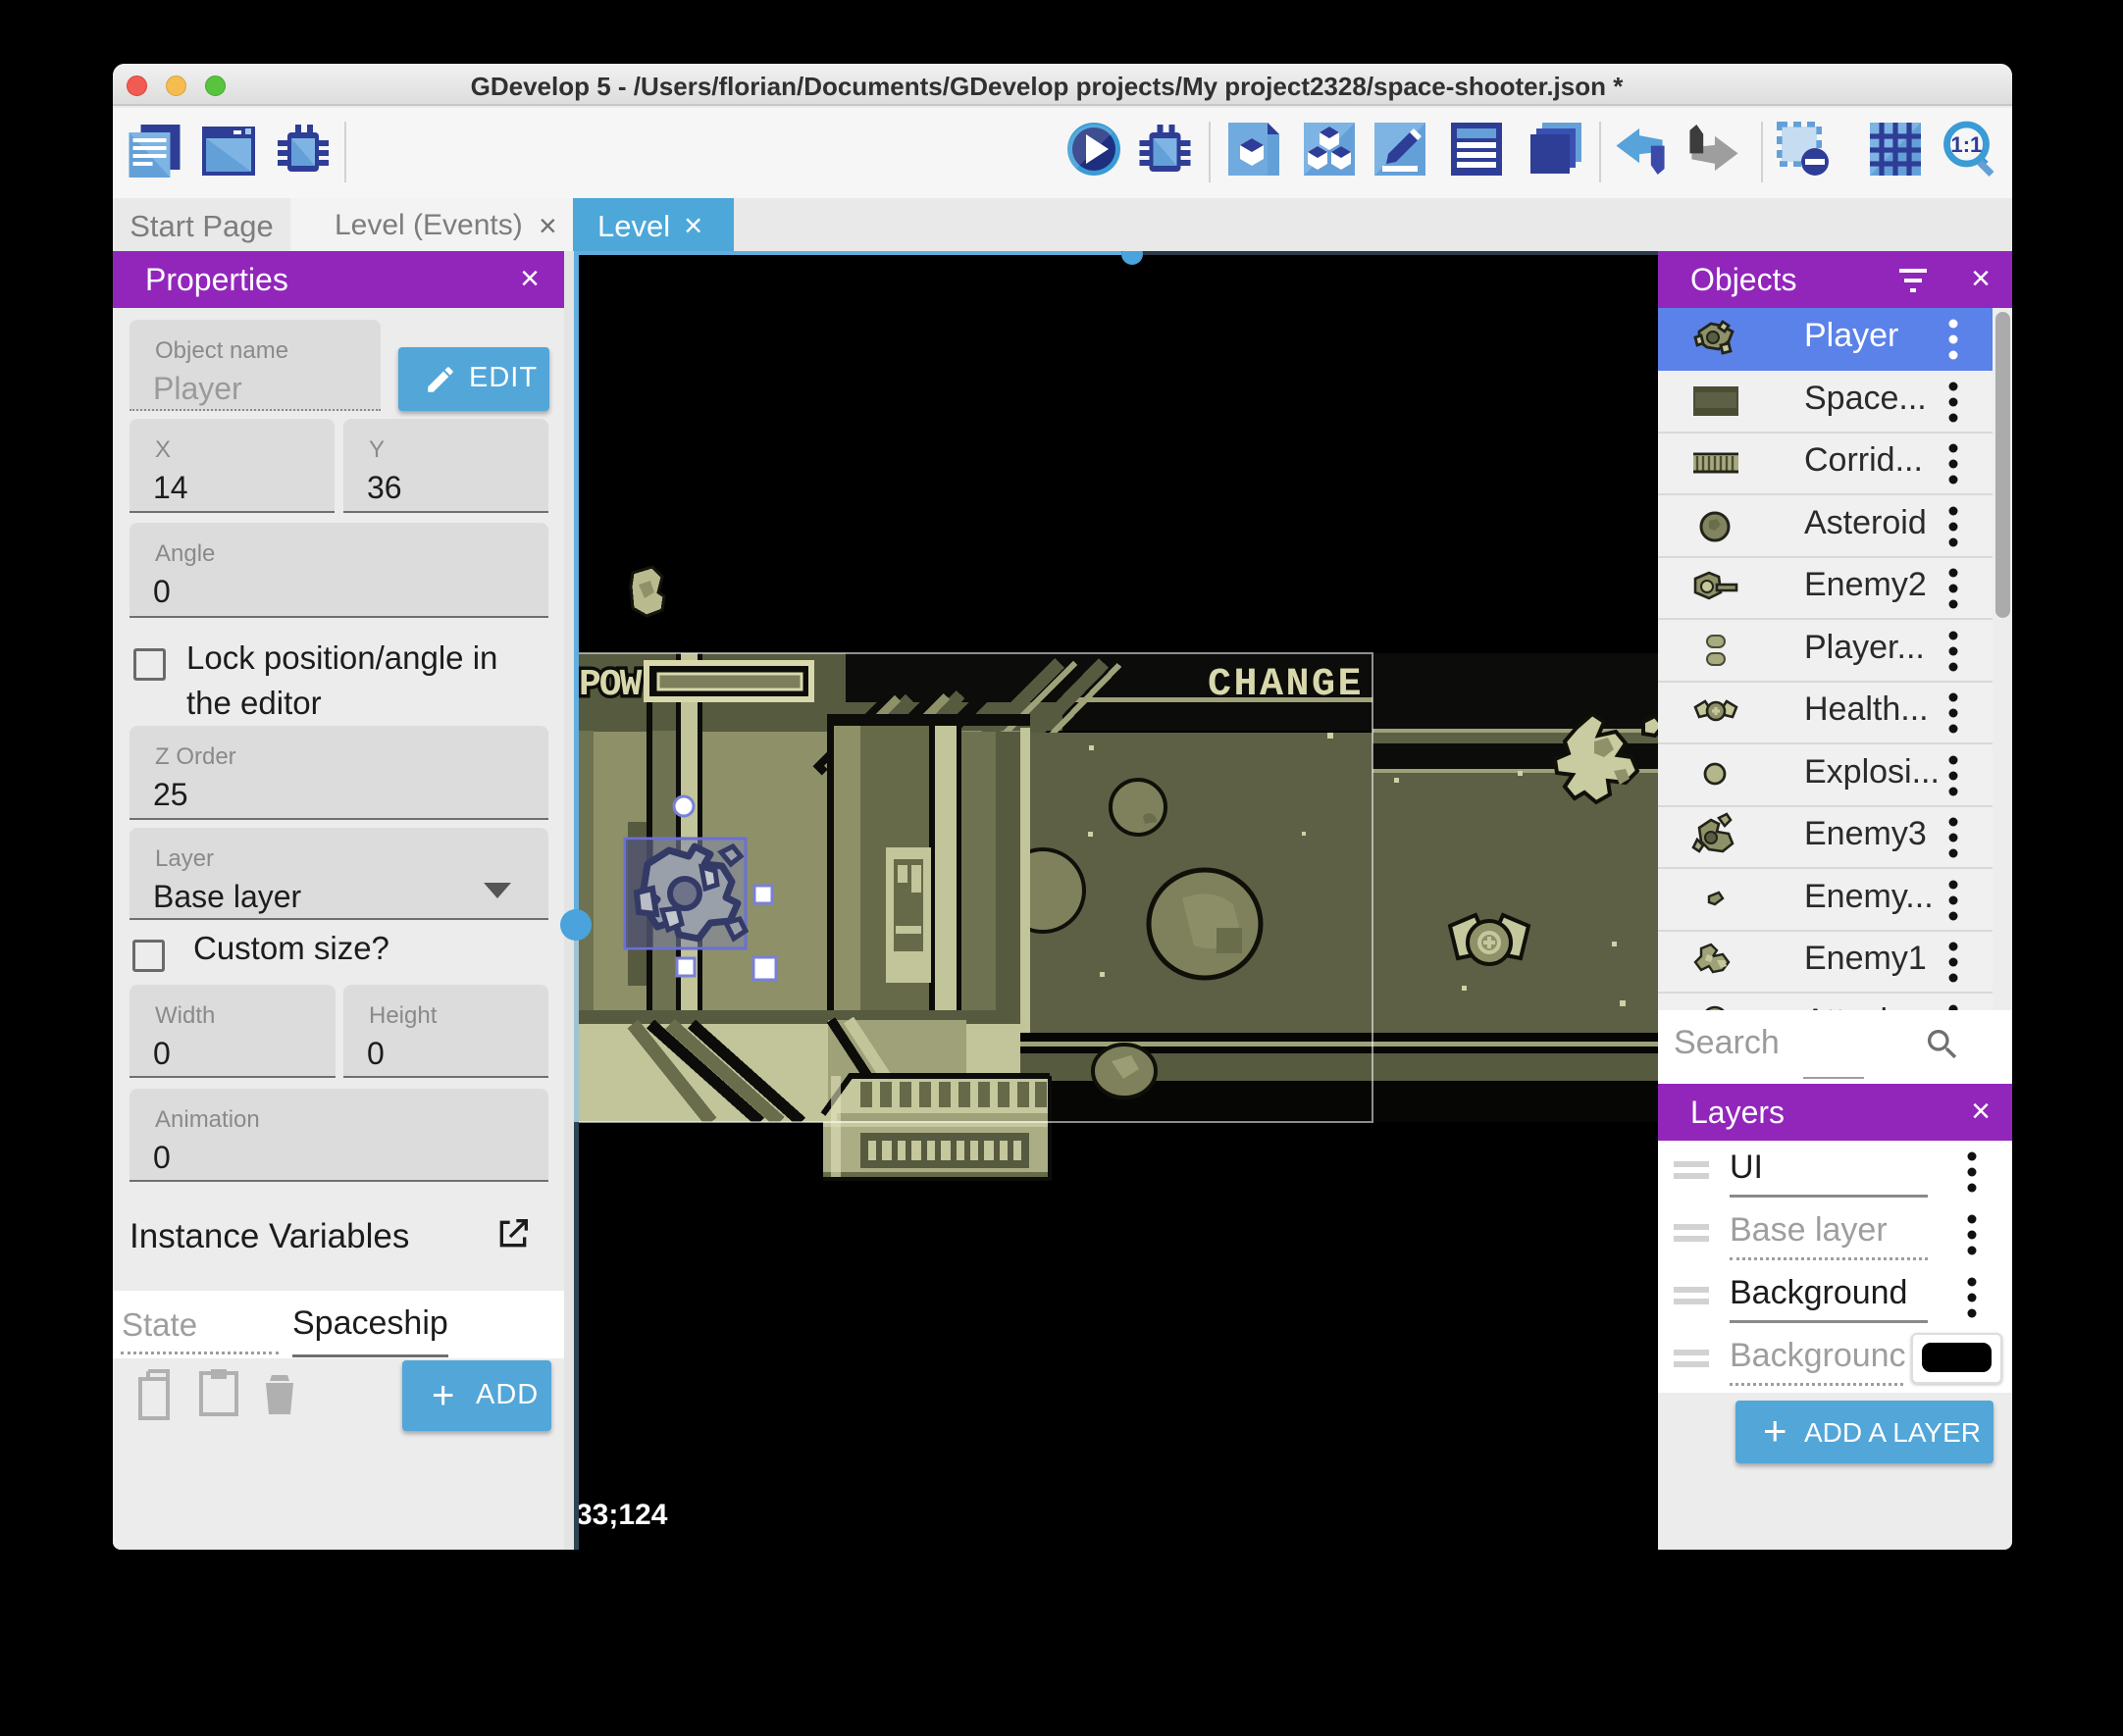 The width and height of the screenshot is (2123, 1736). Describe the element at coordinates (611, 685) in the screenshot. I see `svg-text: POW` at that location.